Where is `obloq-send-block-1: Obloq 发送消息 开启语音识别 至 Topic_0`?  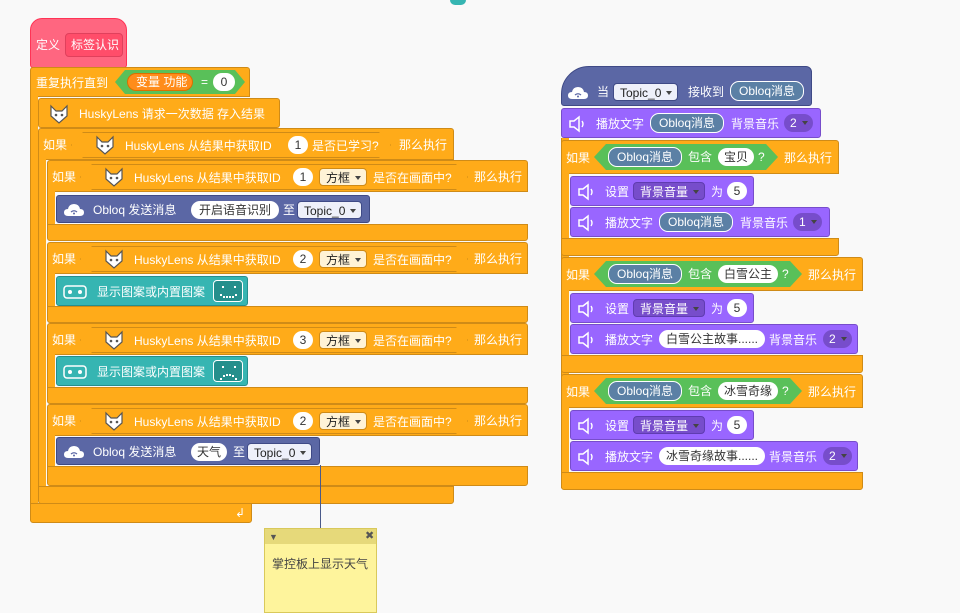 obloq-send-block-1: Obloq 发送消息 开启语音识别 至 Topic_0 is located at coordinates (213, 209).